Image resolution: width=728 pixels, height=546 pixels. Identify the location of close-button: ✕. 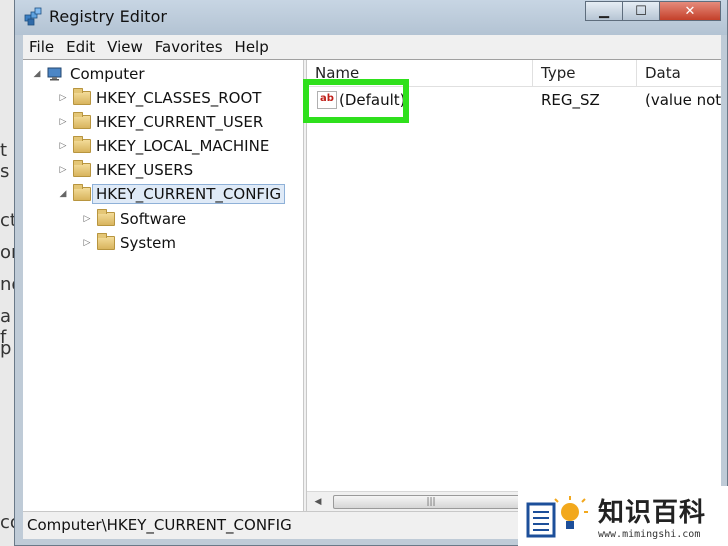
(690, 11).